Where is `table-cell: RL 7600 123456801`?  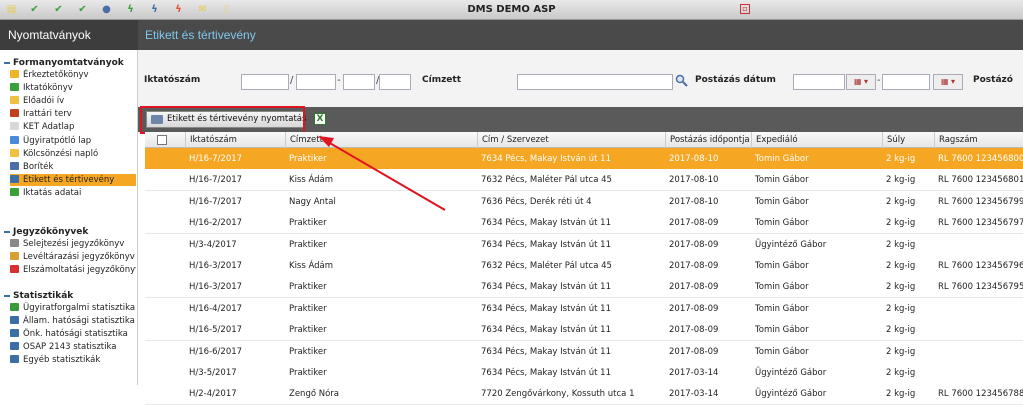 table-cell: RL 7600 123456801 is located at coordinates (980, 180).